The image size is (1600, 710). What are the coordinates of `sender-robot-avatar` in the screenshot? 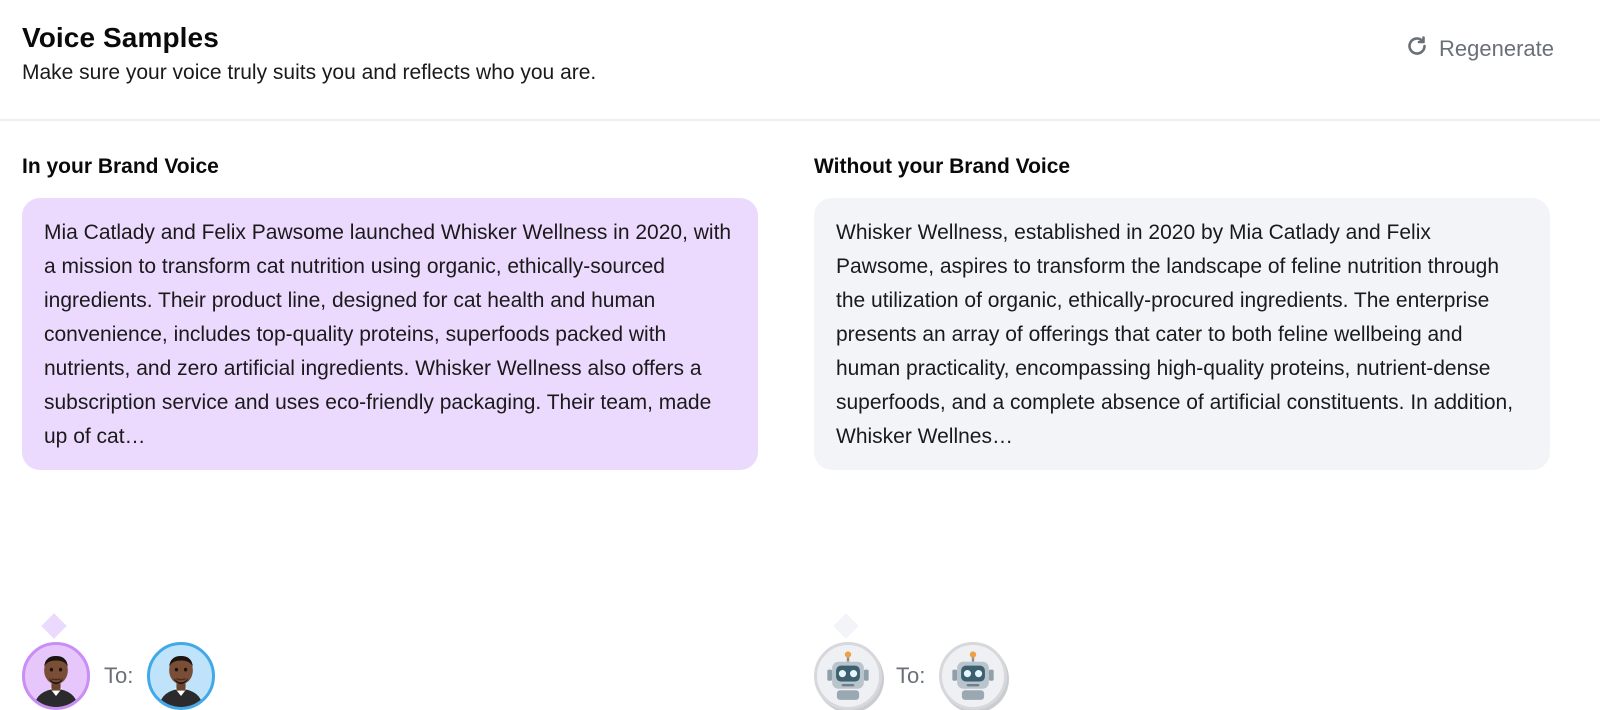 It's located at (848, 676).